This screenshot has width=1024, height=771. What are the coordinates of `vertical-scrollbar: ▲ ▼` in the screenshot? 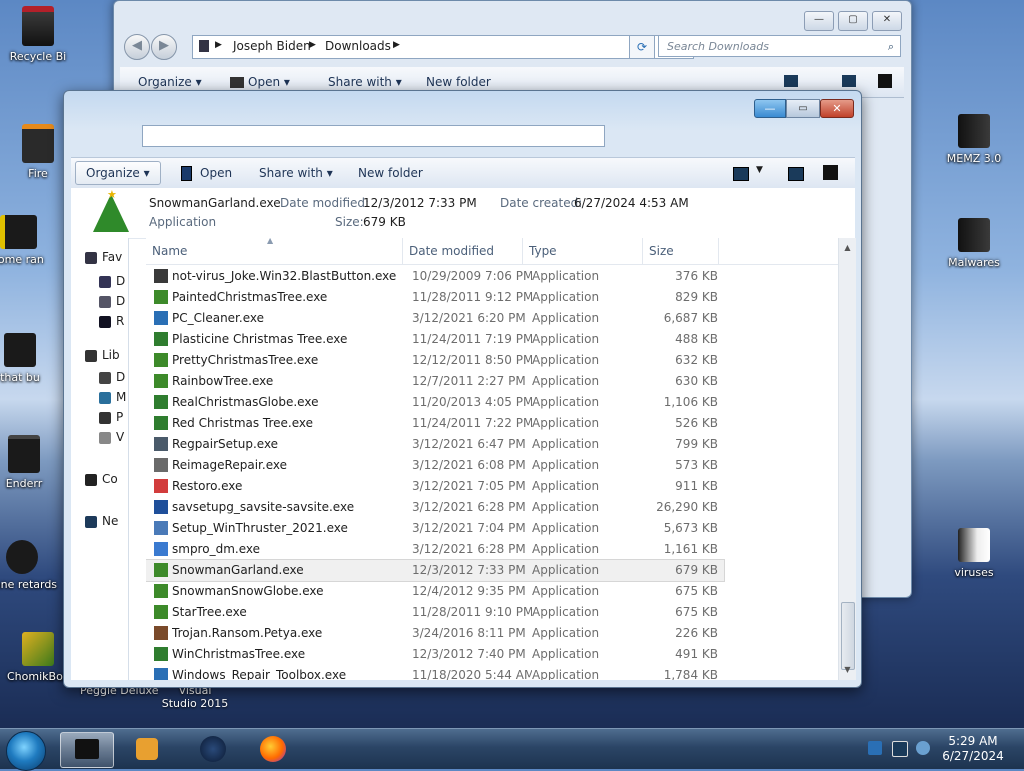 It's located at (847, 459).